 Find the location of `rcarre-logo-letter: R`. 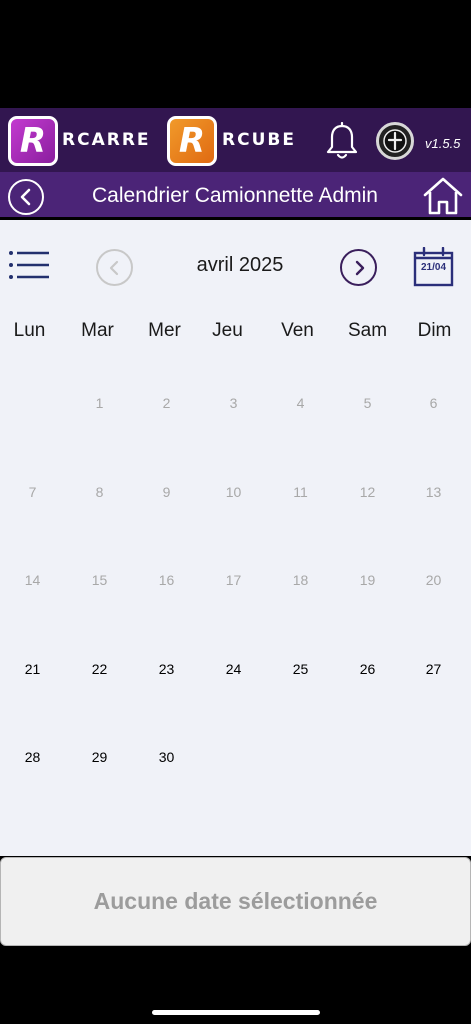

rcarre-logo-letter: R is located at coordinates (33, 141).